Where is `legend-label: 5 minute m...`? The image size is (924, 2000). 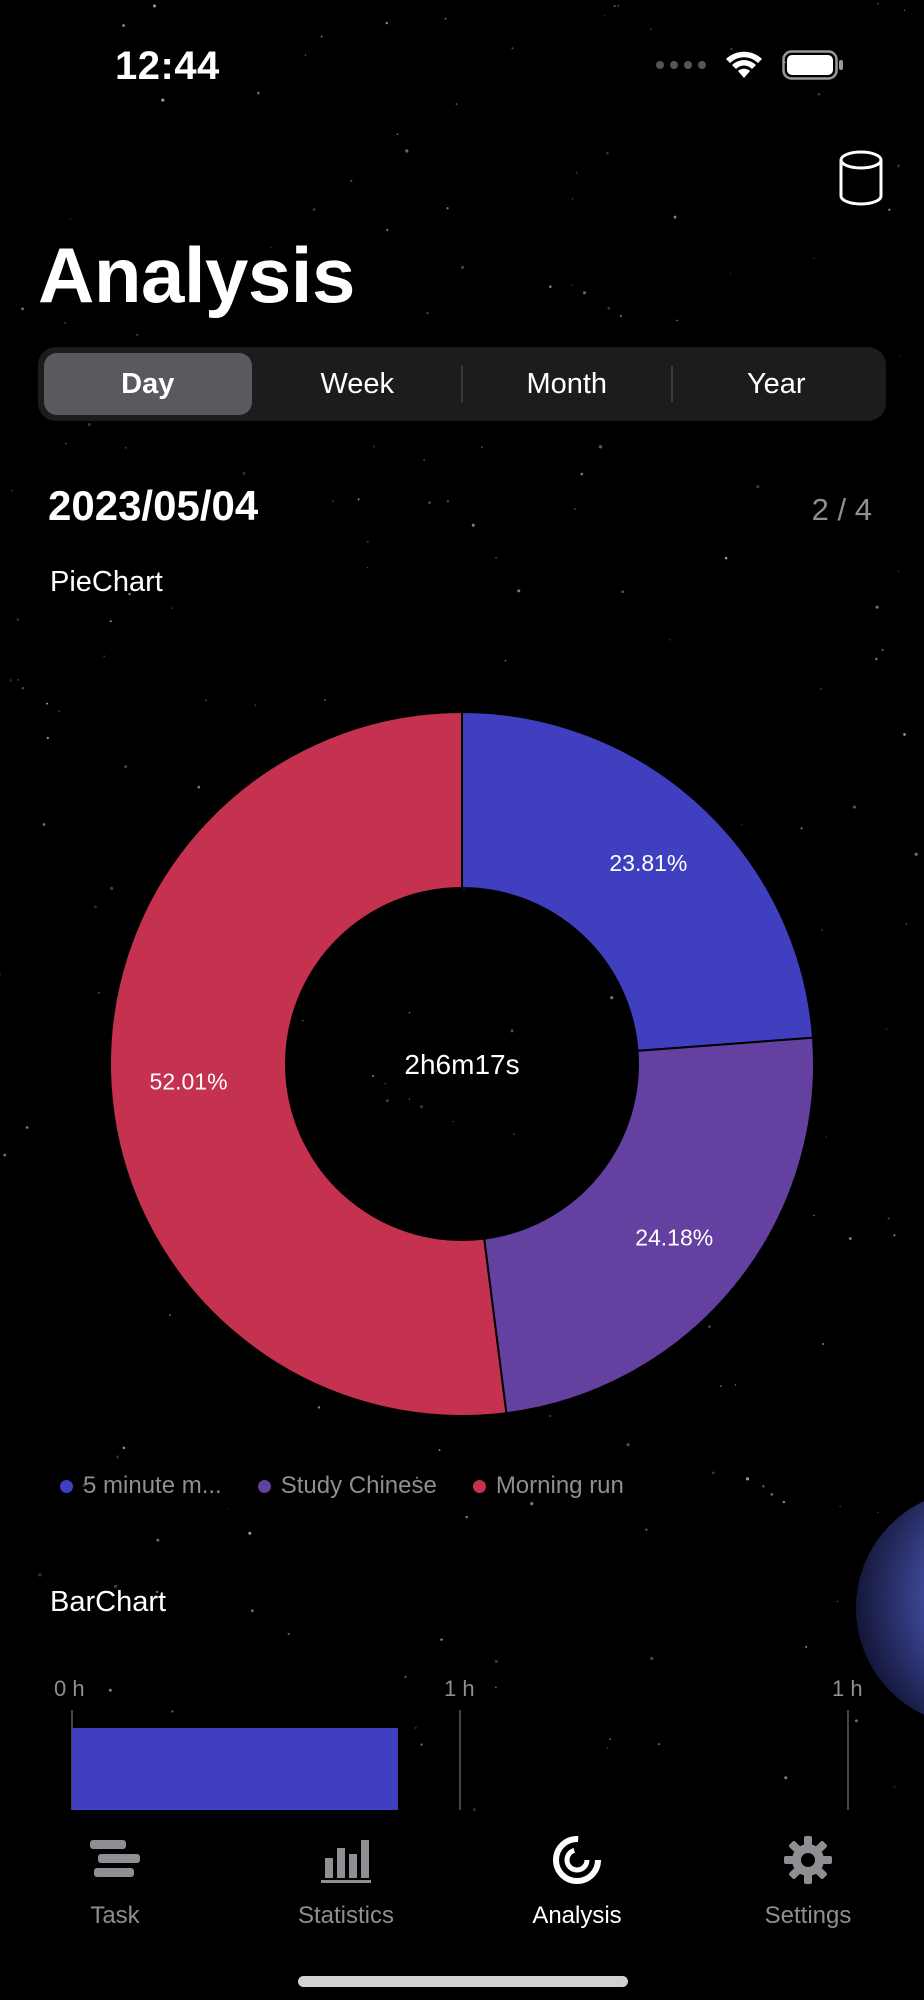 legend-label: 5 minute m... is located at coordinates (152, 1485).